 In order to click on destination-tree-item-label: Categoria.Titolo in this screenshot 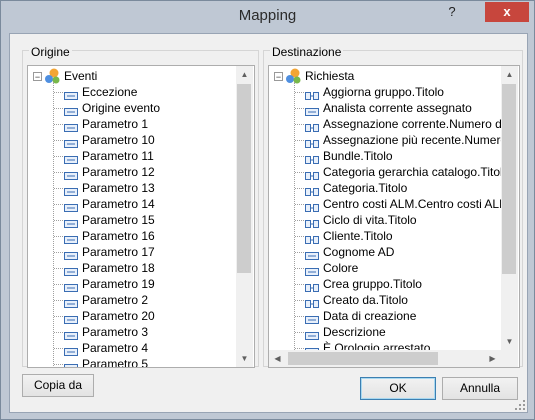, I will do `click(365, 188)`.